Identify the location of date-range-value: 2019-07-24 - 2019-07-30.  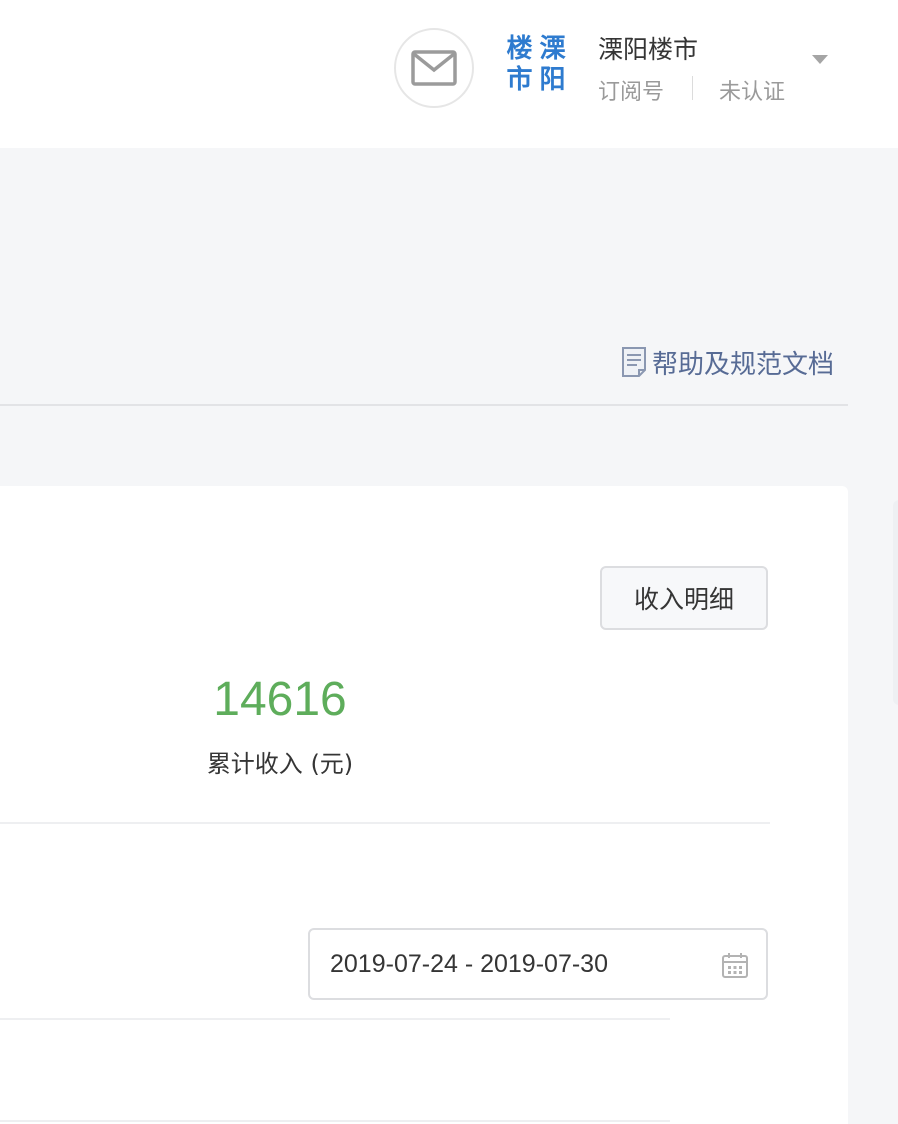
(469, 964).